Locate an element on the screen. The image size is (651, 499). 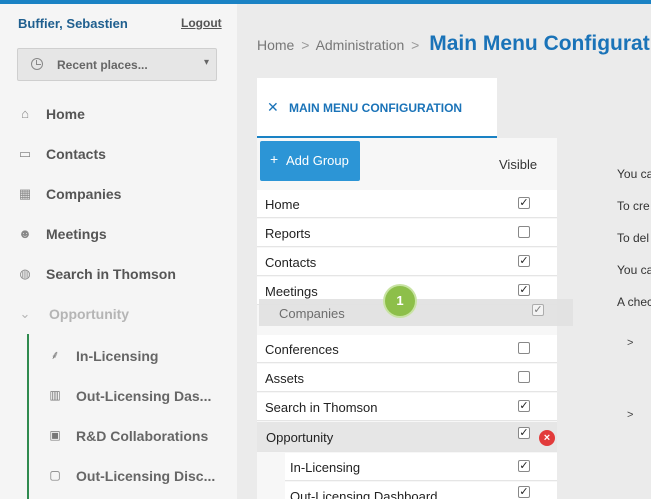
recent-places-dropdown: Recent places... ▾ is located at coordinates (117, 64).